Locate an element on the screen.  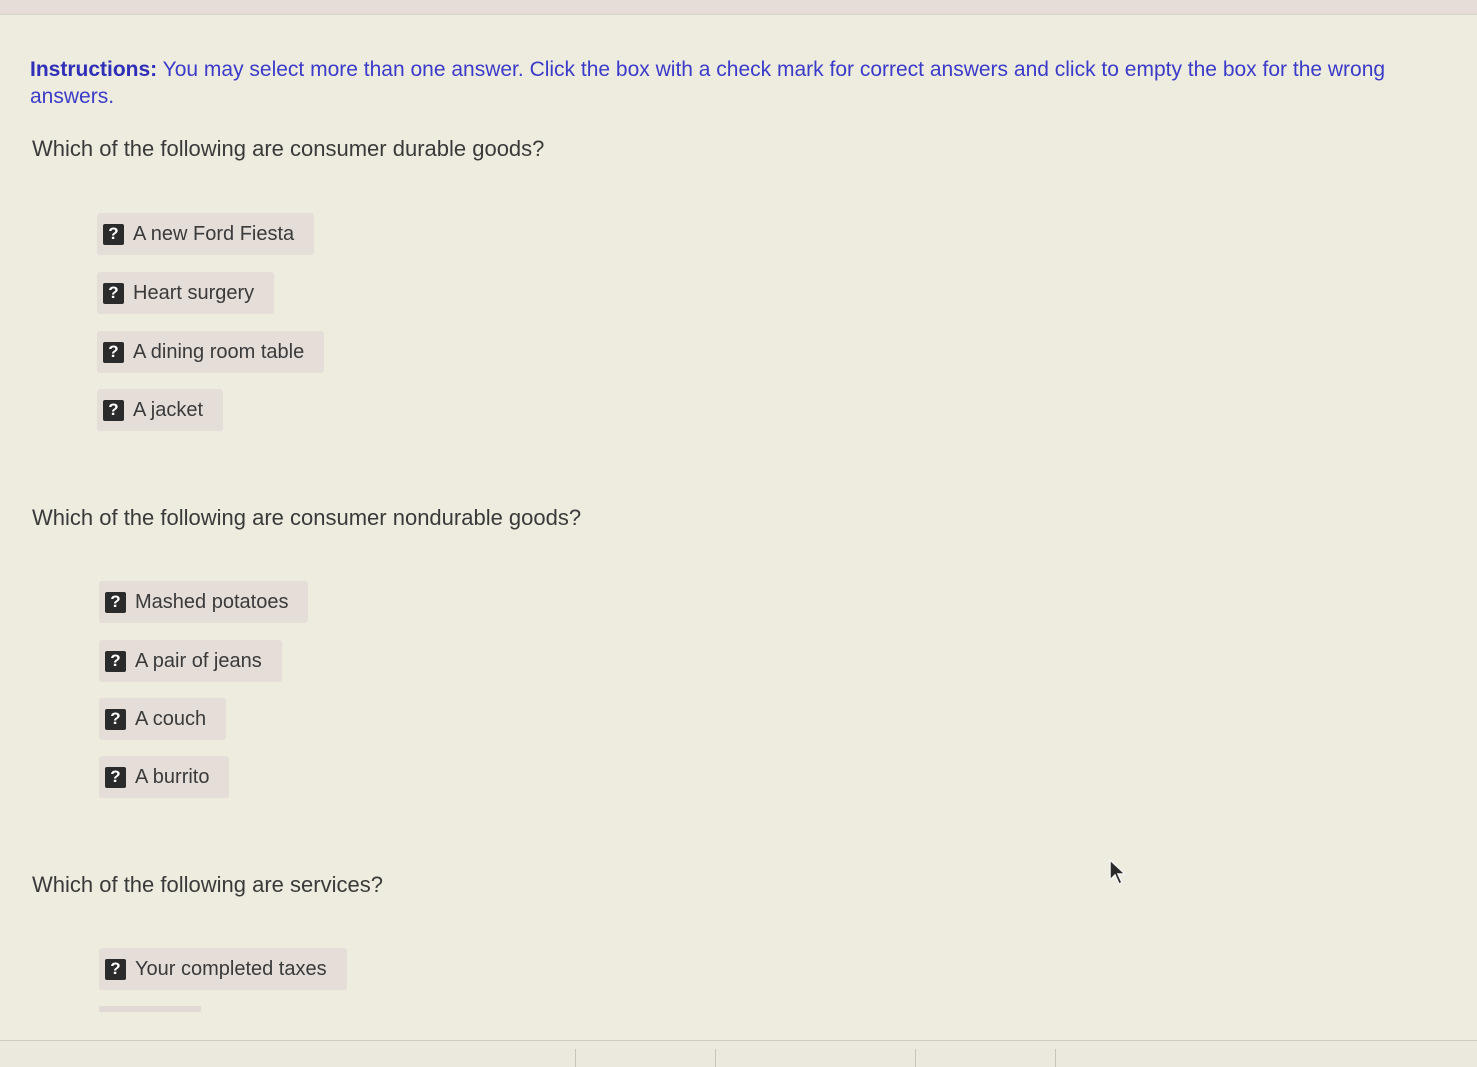
option-label: A jacket is located at coordinates (168, 409).